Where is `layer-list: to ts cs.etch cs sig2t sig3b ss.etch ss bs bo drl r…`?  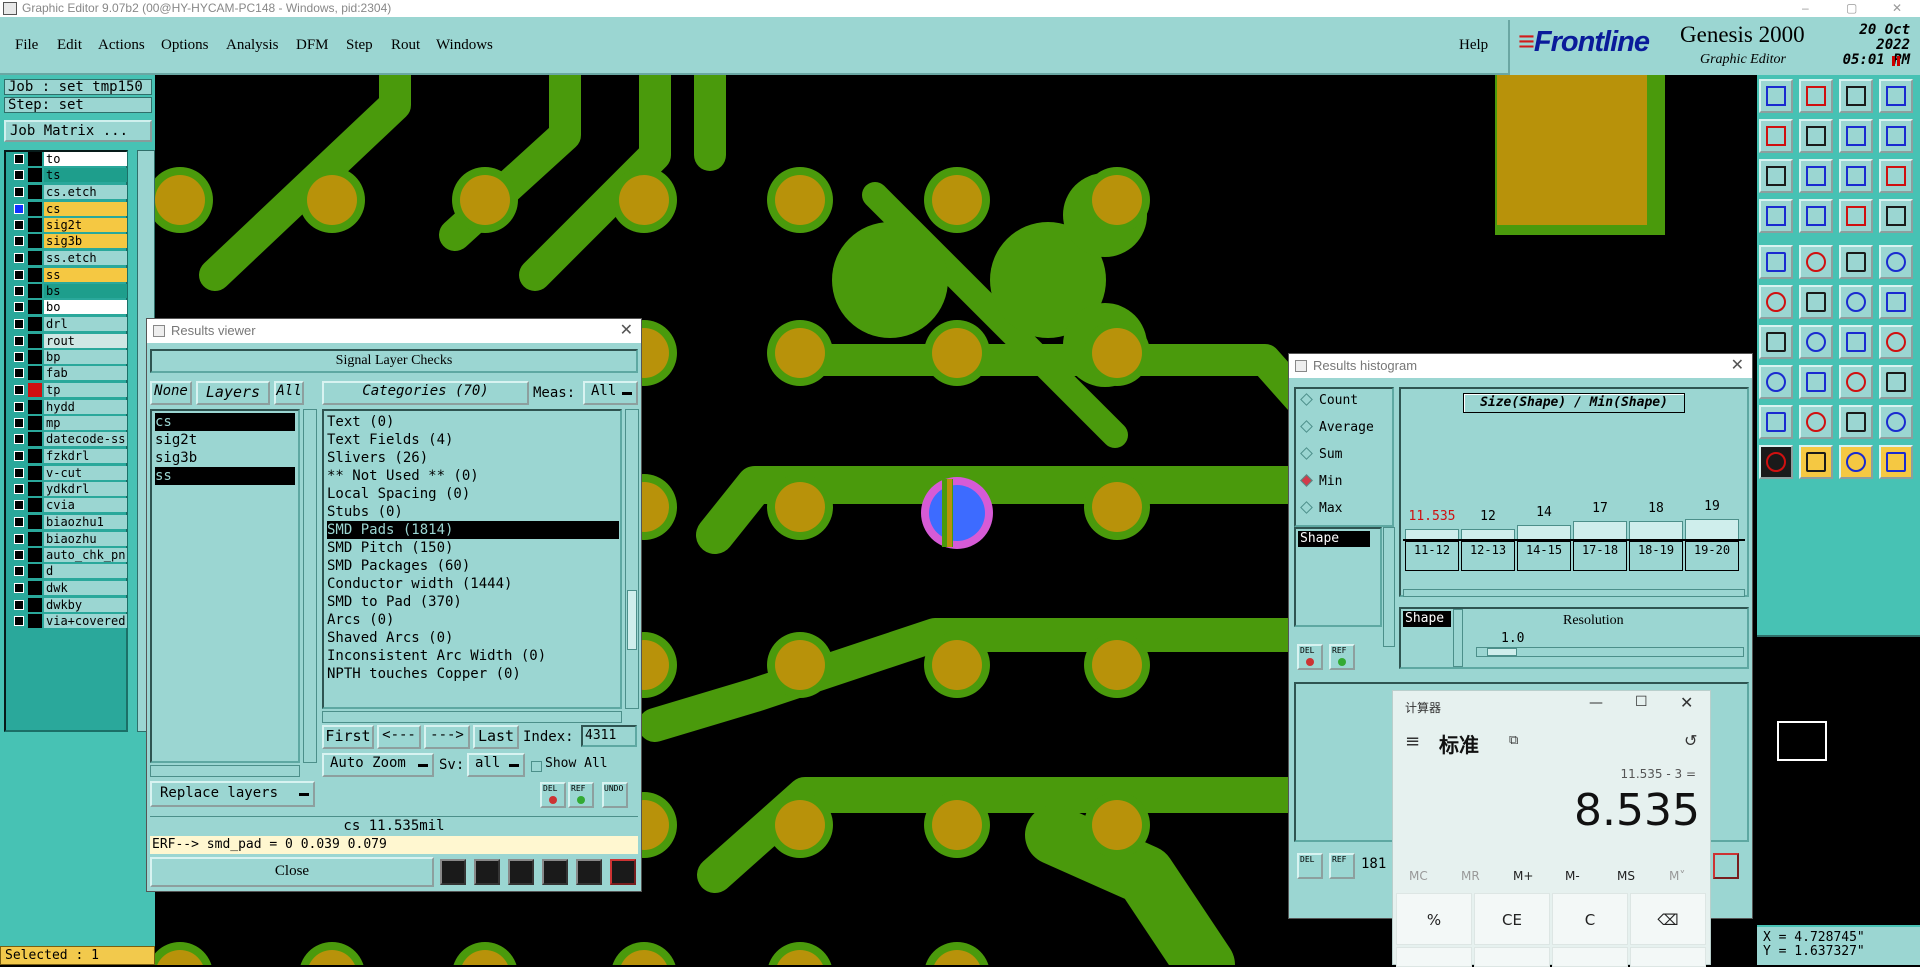 layer-list: to ts cs.etch cs sig2t sig3b ss.etch ss bs bo drl r… is located at coordinates (66, 441).